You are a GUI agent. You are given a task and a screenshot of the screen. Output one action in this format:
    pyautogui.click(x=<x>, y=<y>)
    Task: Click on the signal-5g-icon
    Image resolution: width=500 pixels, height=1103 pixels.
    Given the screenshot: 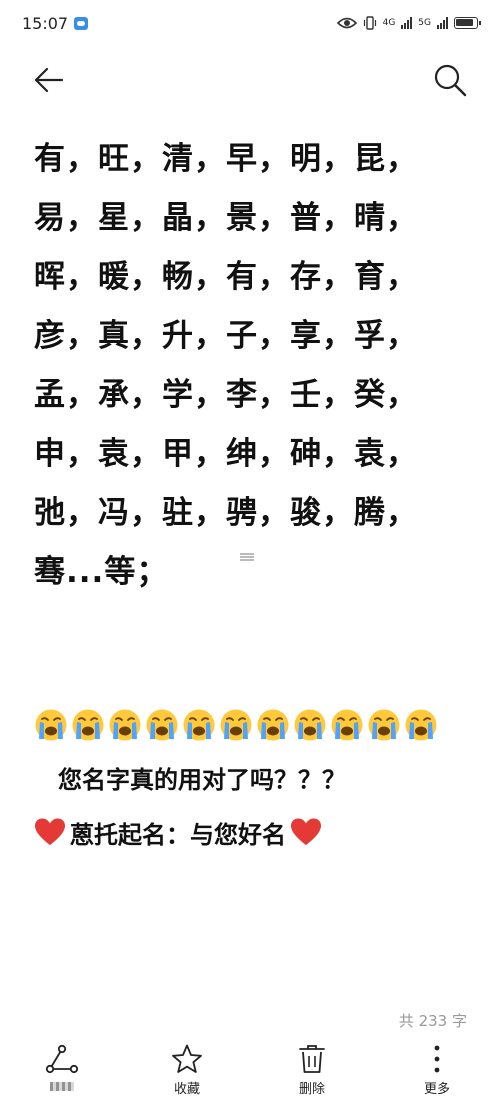 What is the action you would take?
    pyautogui.click(x=442, y=23)
    